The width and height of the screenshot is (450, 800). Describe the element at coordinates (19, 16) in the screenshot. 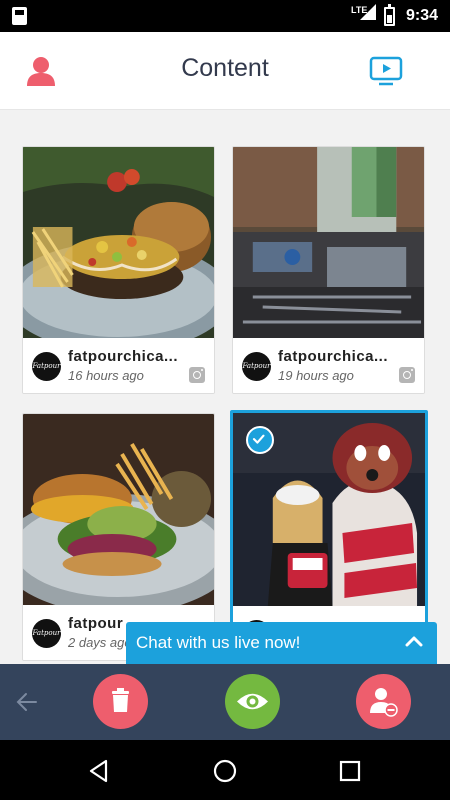

I see `sd-card-icon` at that location.